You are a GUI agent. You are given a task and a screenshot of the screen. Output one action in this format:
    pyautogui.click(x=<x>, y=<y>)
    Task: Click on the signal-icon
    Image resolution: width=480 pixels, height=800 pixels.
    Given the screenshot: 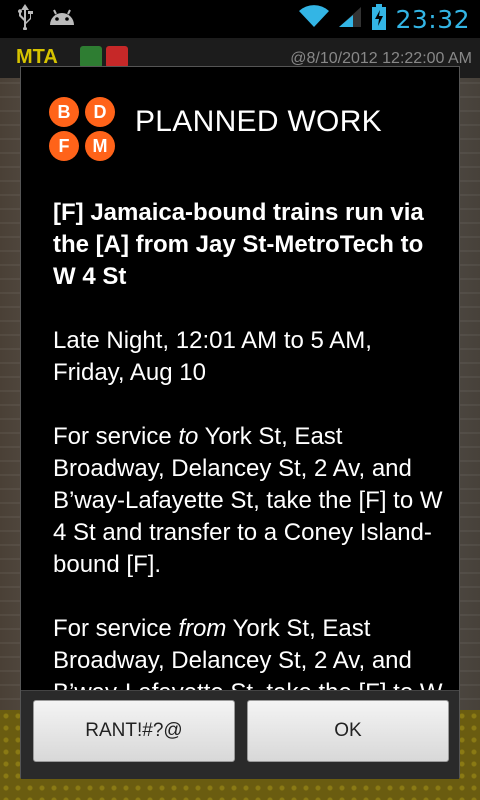 What is the action you would take?
    pyautogui.click(x=350, y=19)
    